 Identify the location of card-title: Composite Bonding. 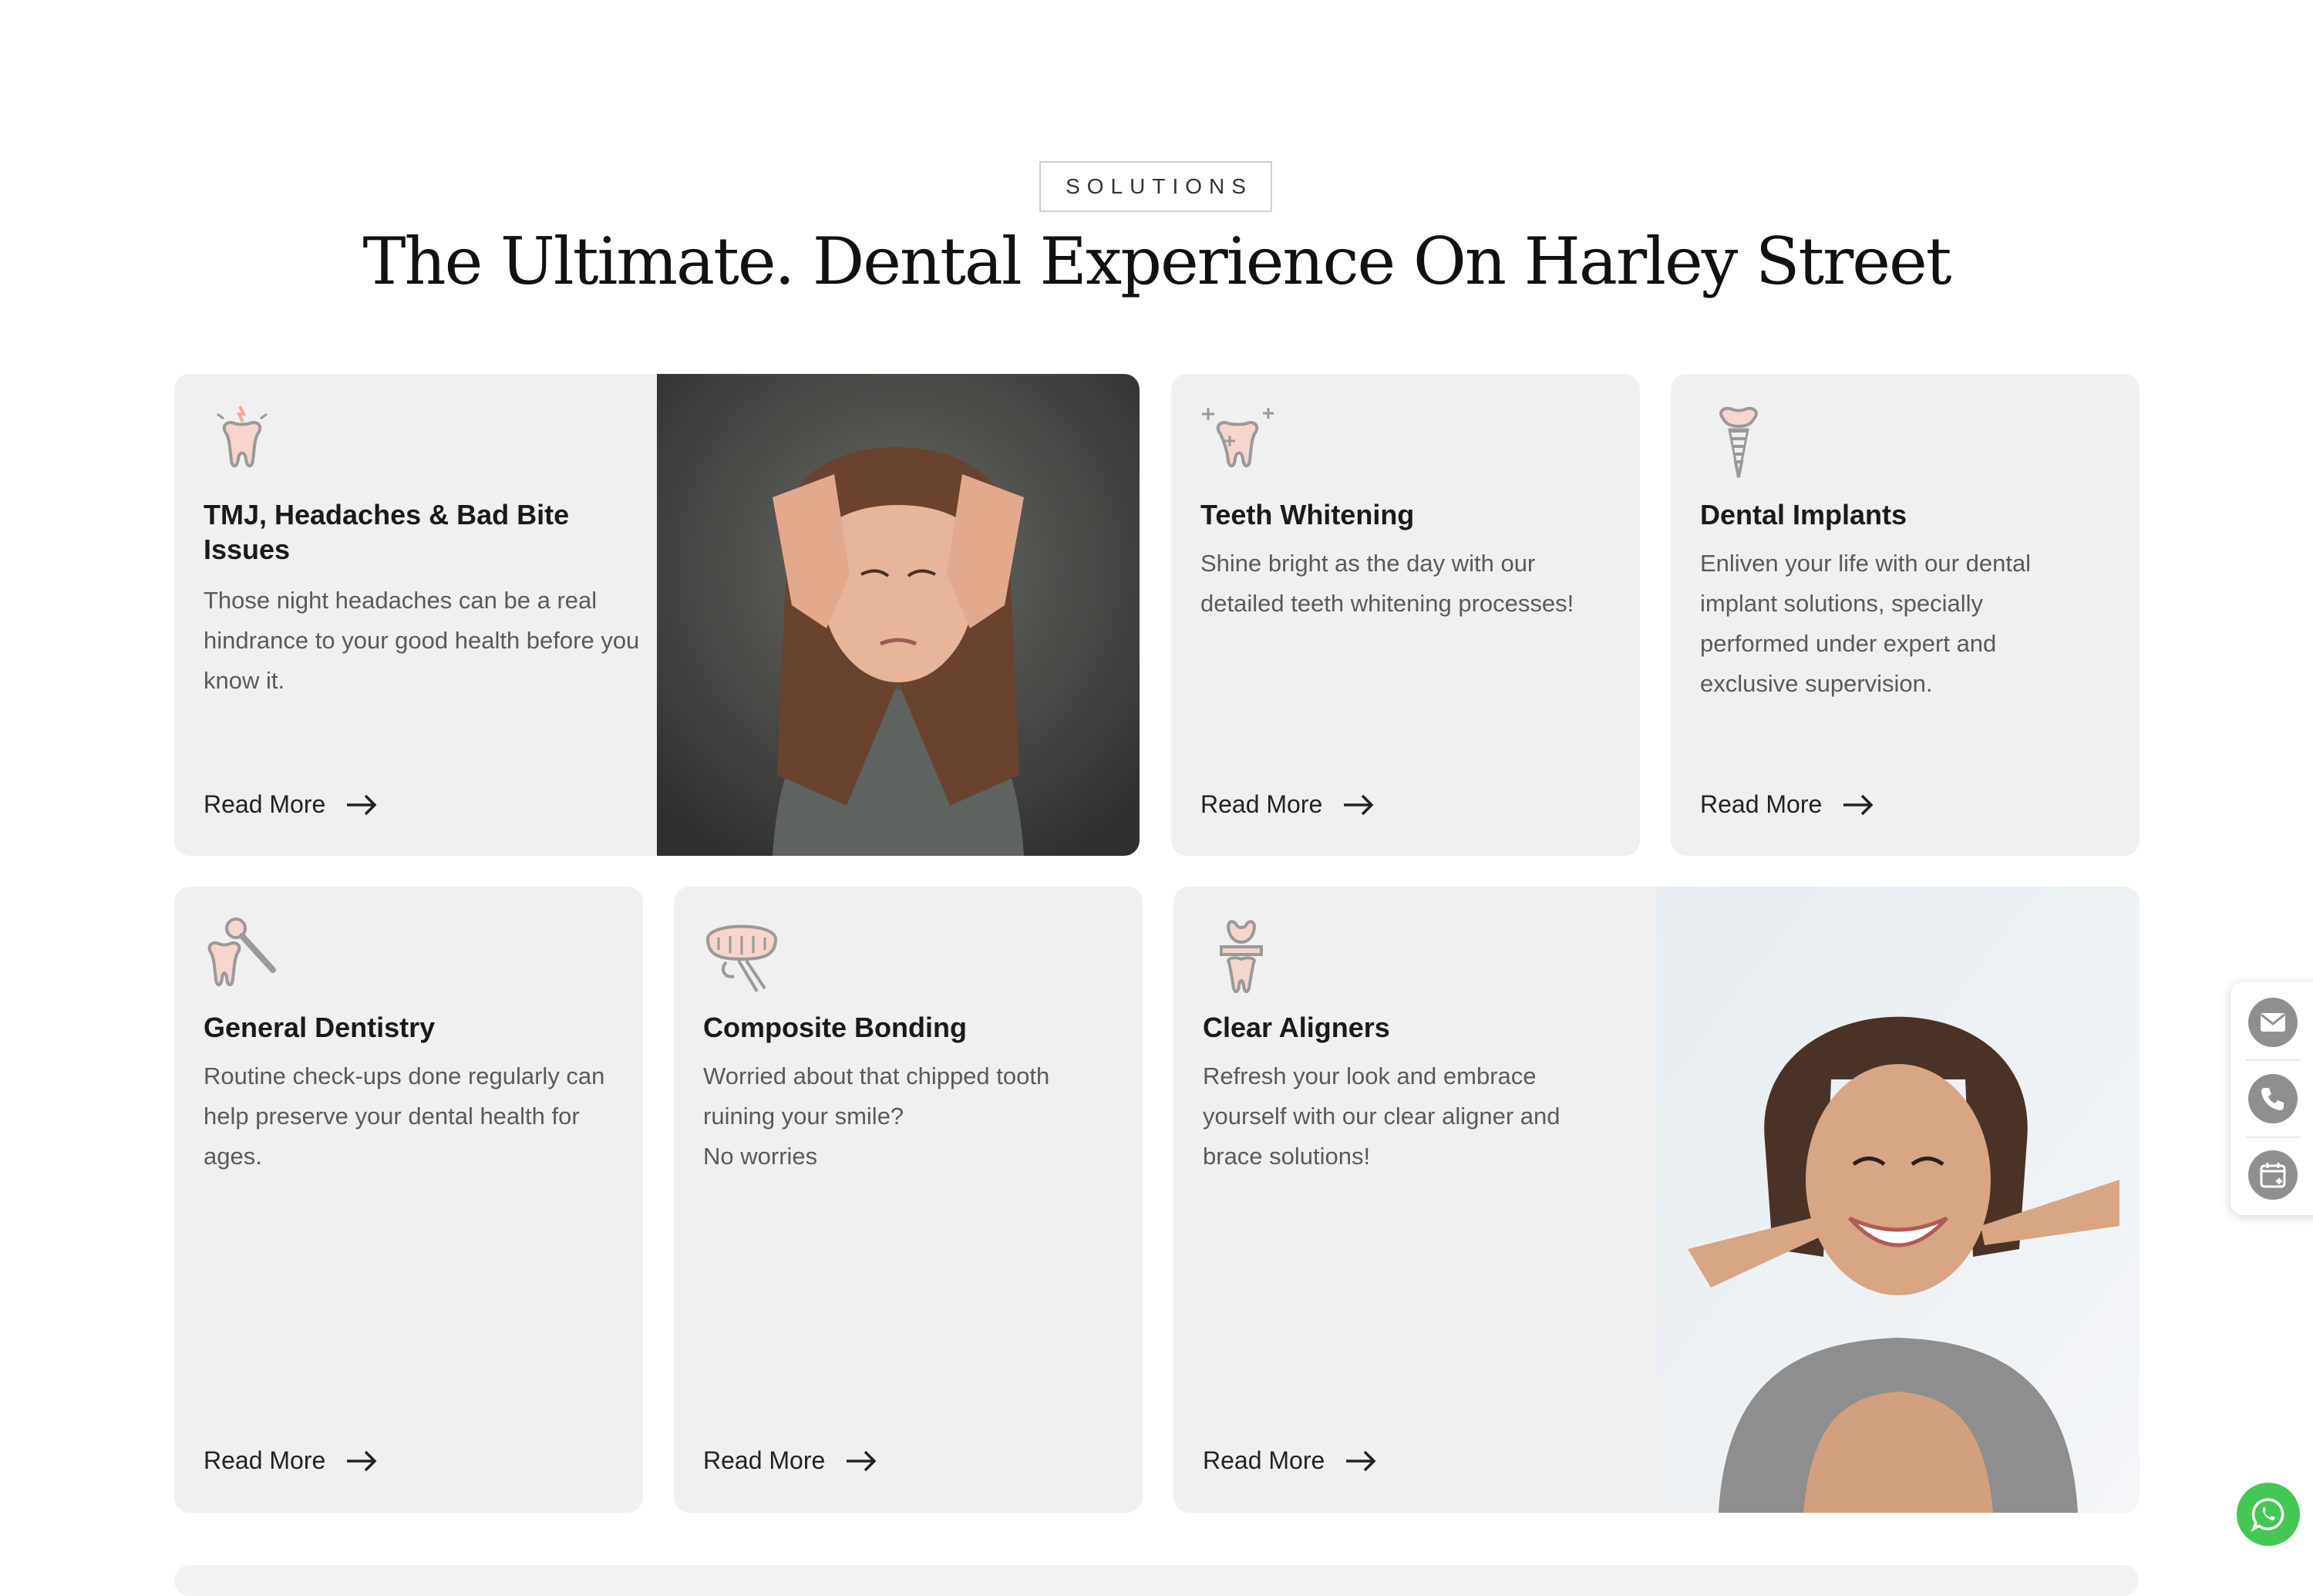
(835, 1028).